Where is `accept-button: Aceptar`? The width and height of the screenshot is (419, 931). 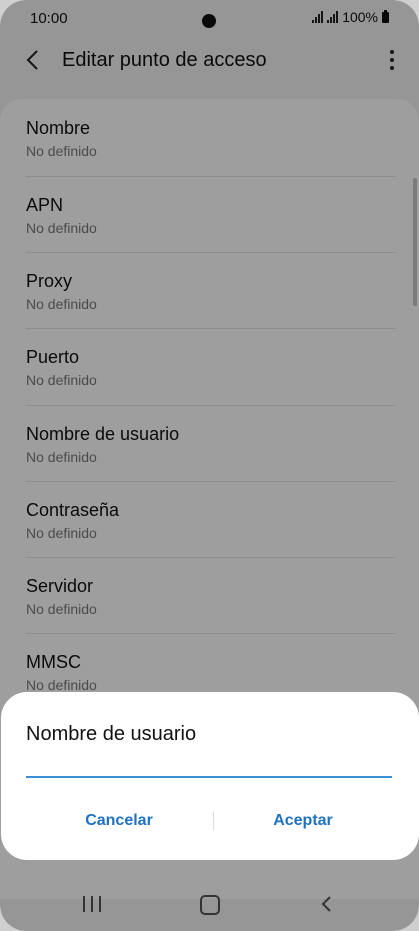 accept-button: Aceptar is located at coordinates (303, 821).